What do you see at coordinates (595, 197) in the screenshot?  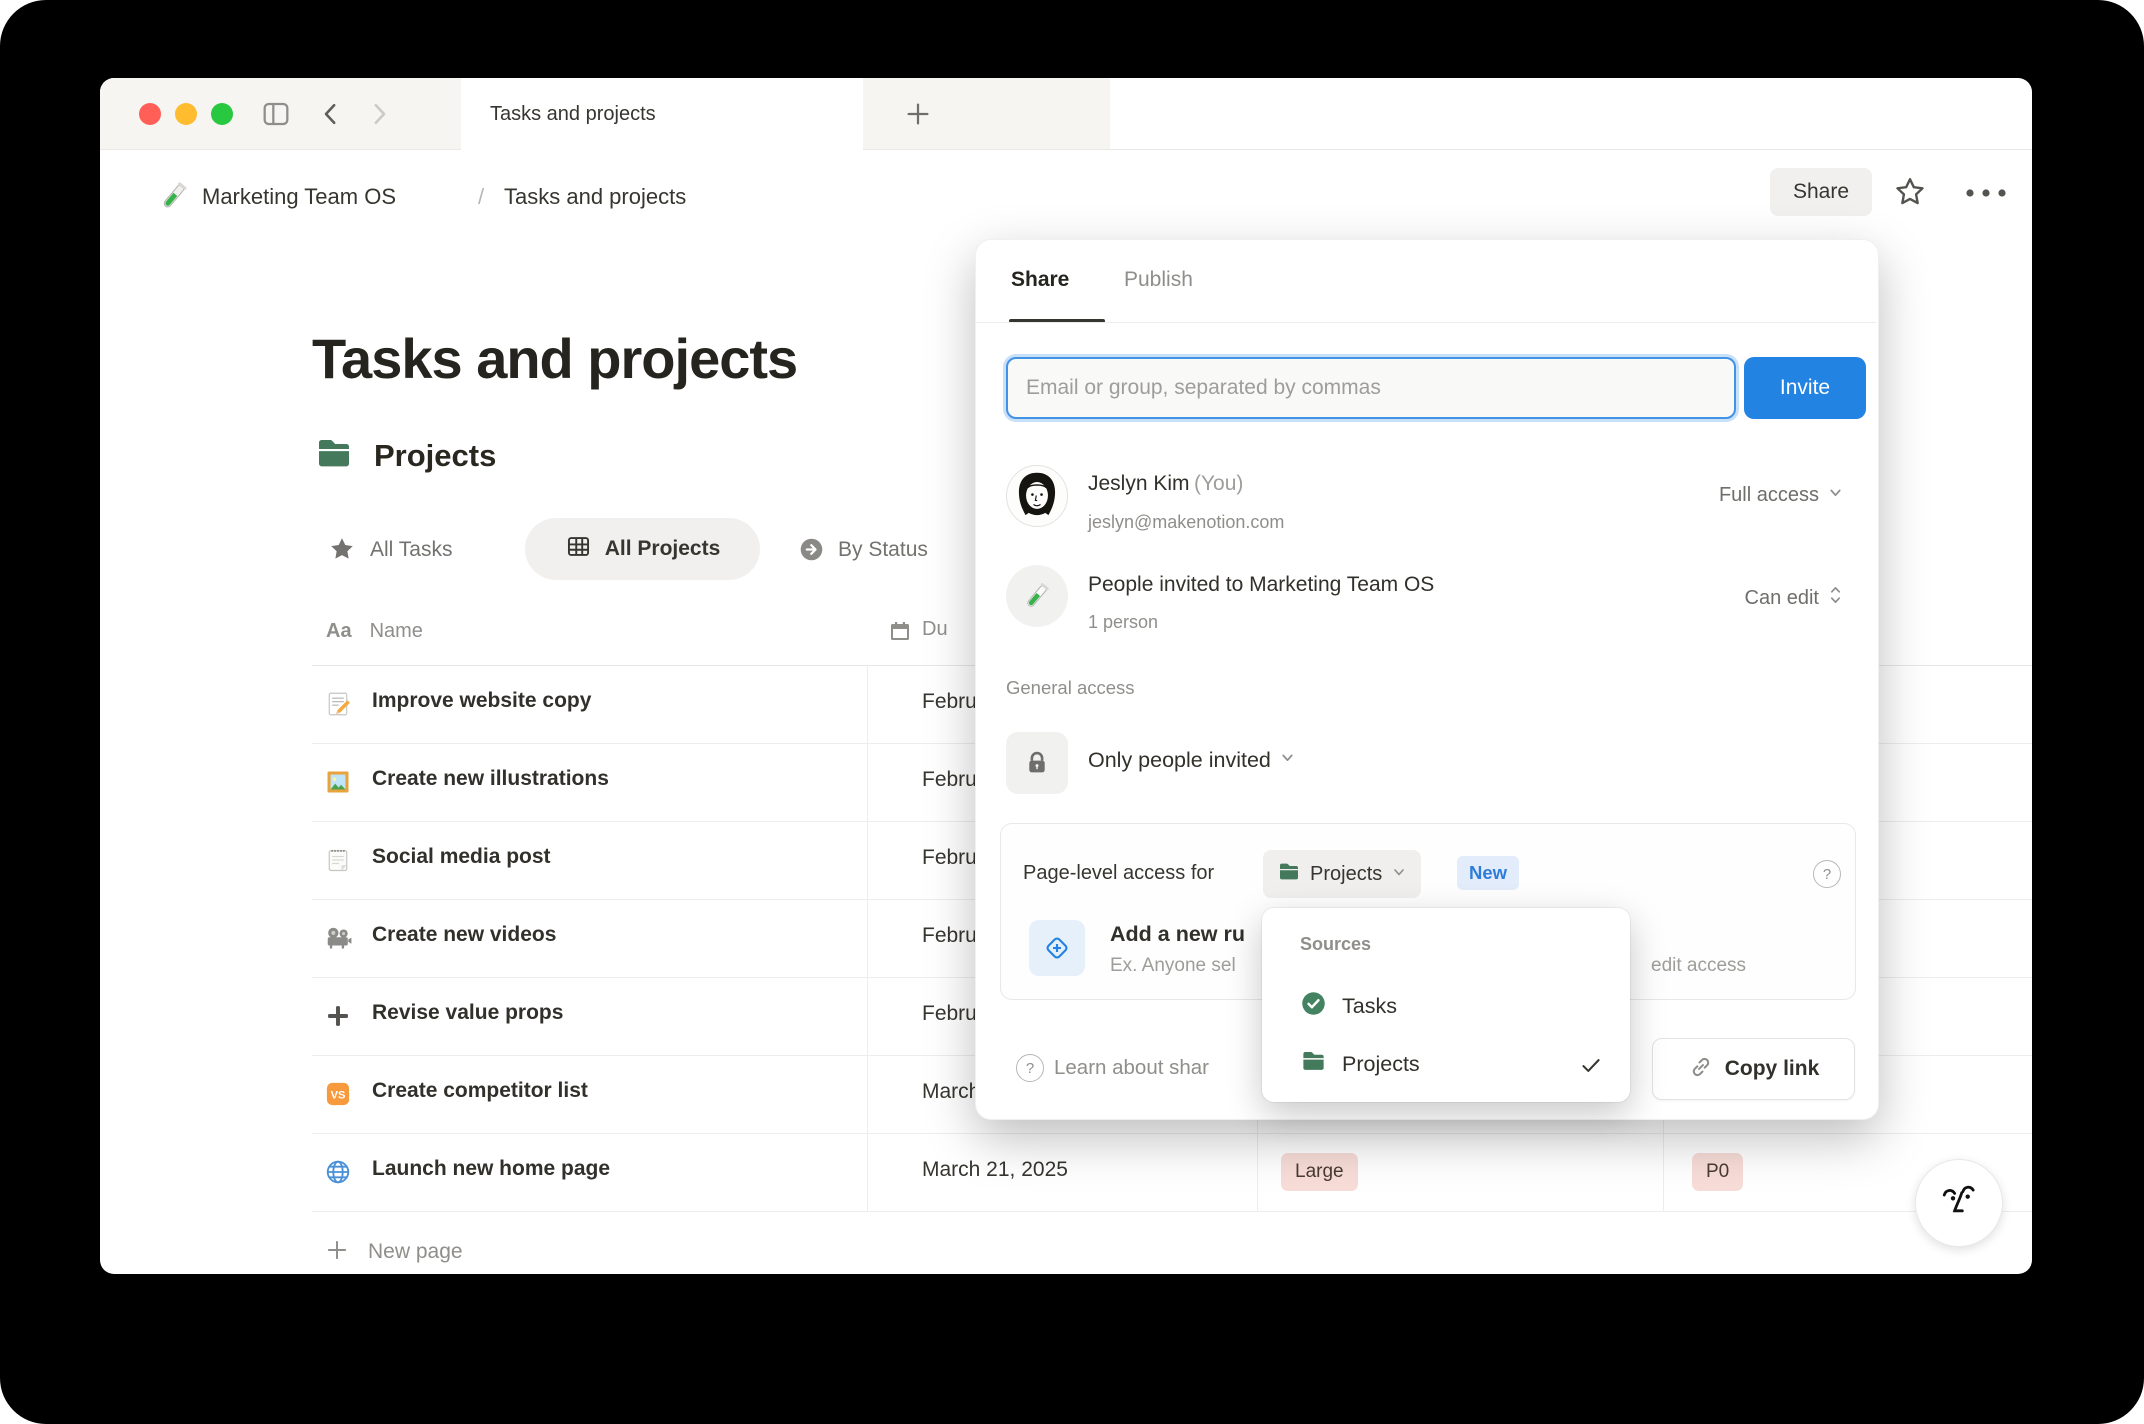 I see `breadcrumb-page: Tasks and projects` at bounding box center [595, 197].